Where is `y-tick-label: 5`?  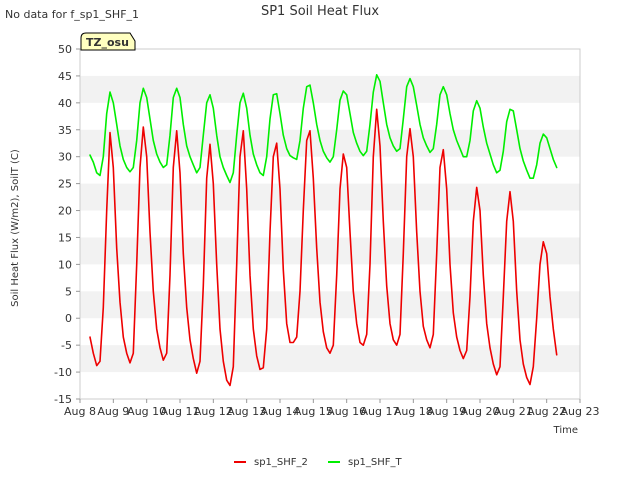 y-tick-label: 5 is located at coordinates (68, 291).